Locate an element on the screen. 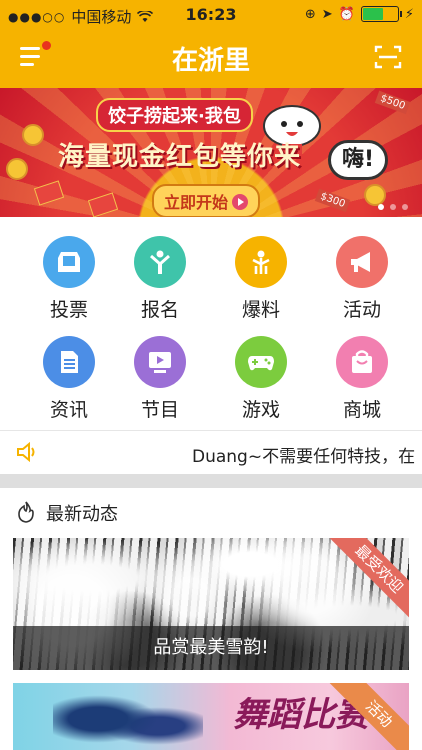 The image size is (422, 750). grid-item-mall: 商城 is located at coordinates (362, 369).